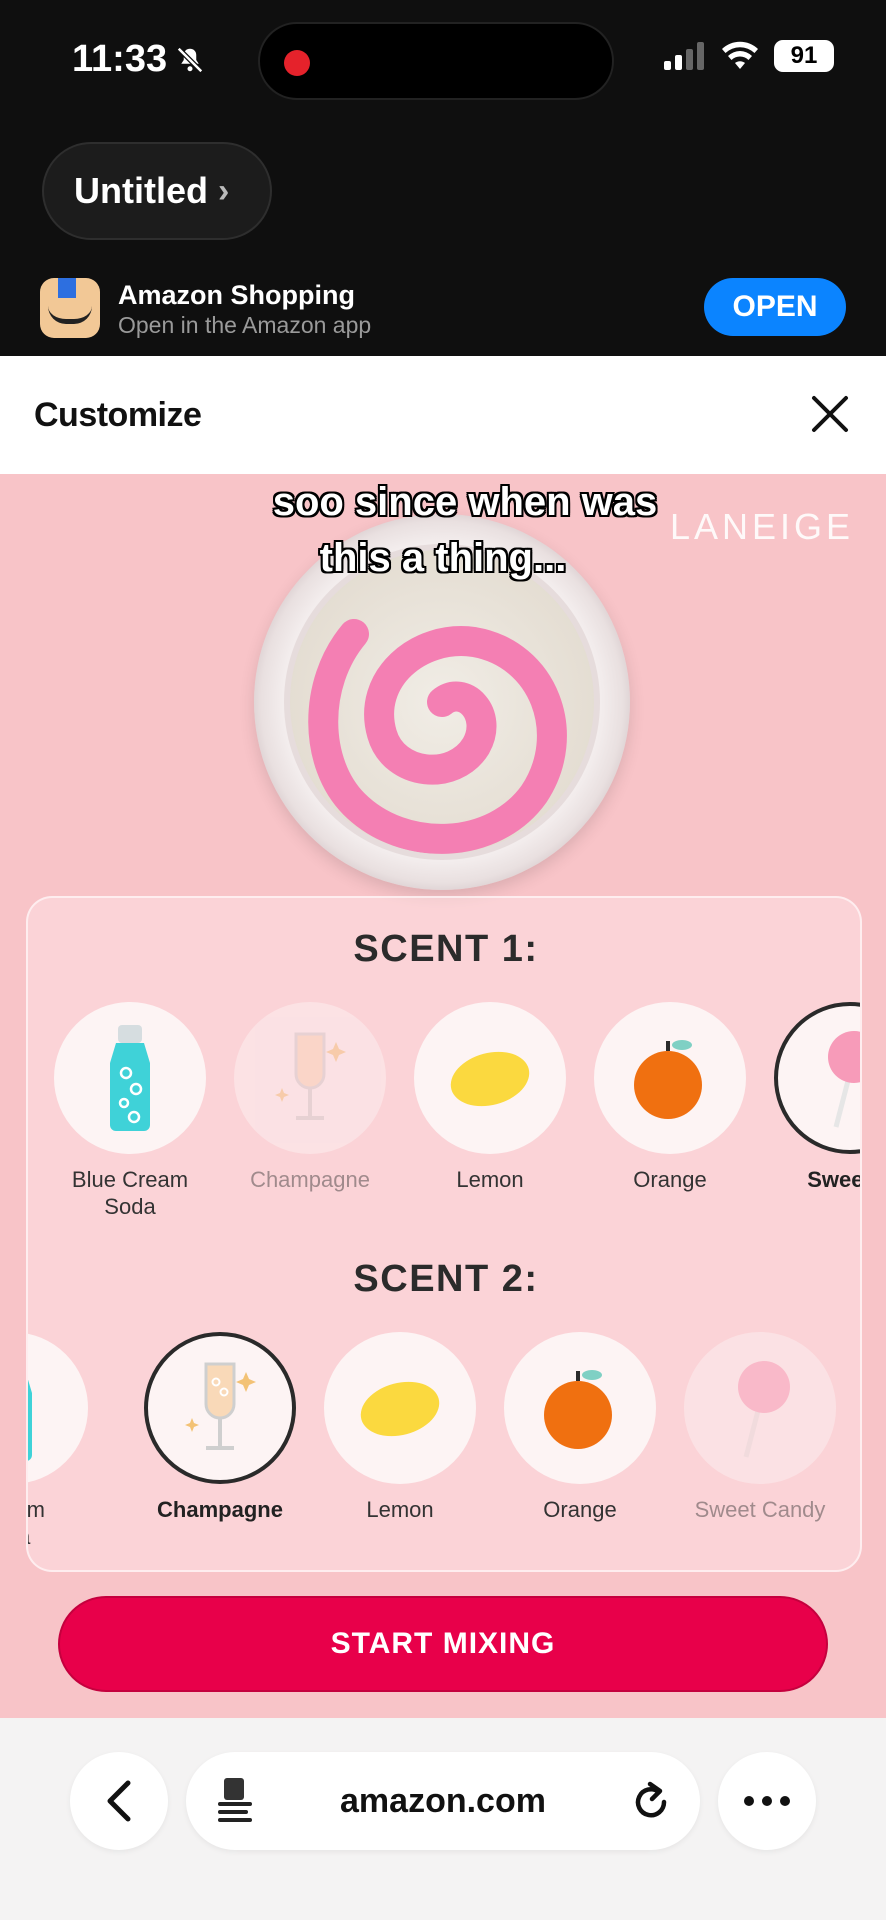 The height and width of the screenshot is (1920, 886). I want to click on scent-2-option-sweet-candy: Sweet Candy, so click(760, 1427).